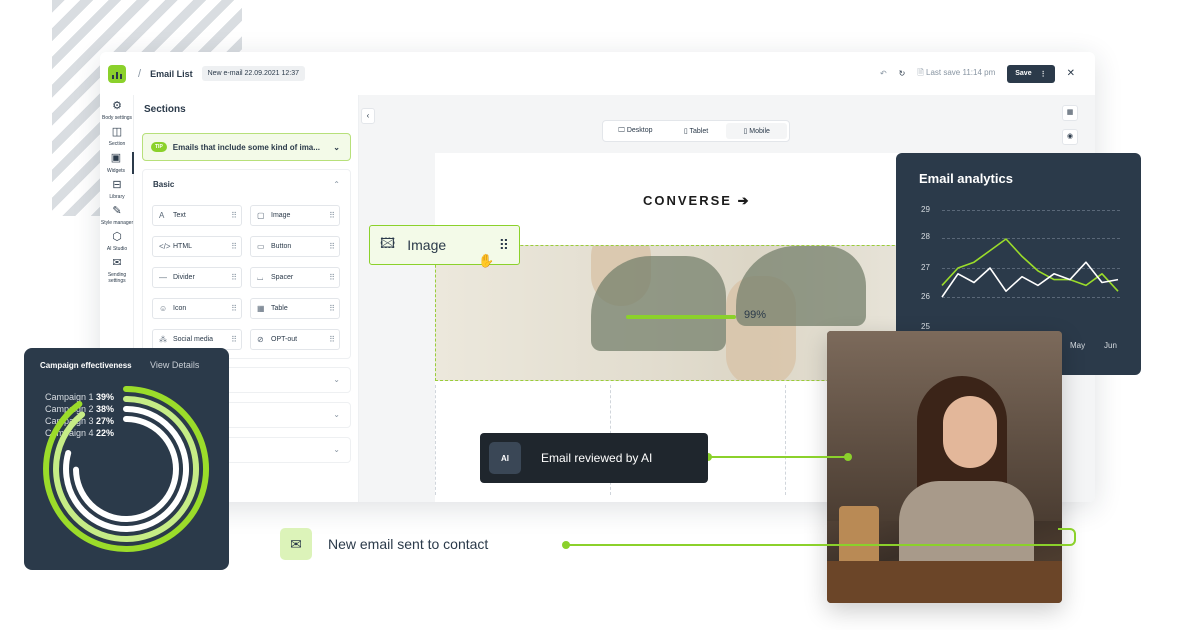  I want to click on button-icon: ▭, so click(261, 246).